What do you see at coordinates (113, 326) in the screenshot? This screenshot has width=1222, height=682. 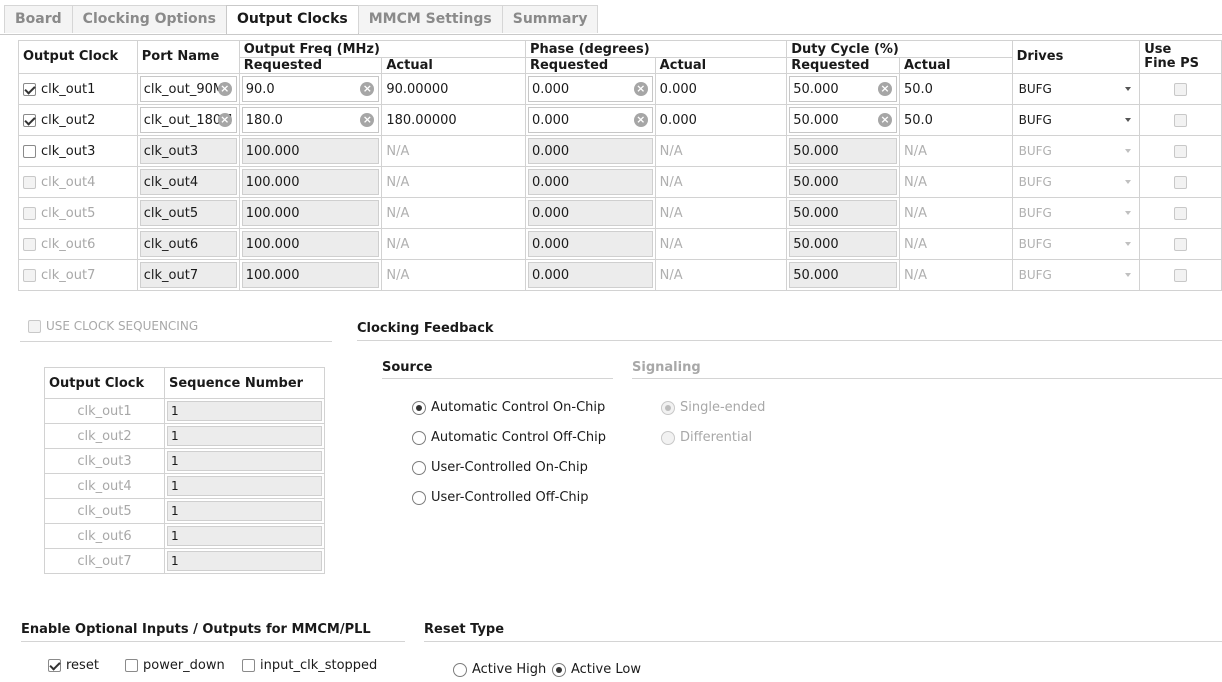 I see `use-clock-sequencing-checkbox: USE CLOCK SEQUENCING` at bounding box center [113, 326].